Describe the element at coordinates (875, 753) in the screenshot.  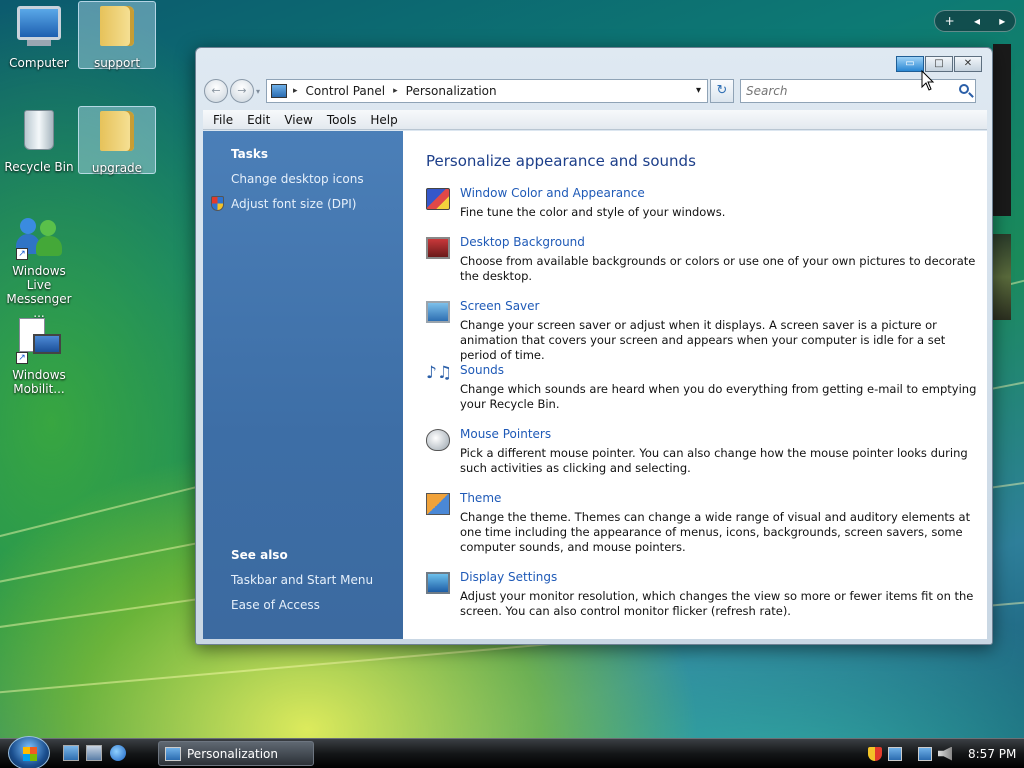
I see `security-center-icon` at that location.